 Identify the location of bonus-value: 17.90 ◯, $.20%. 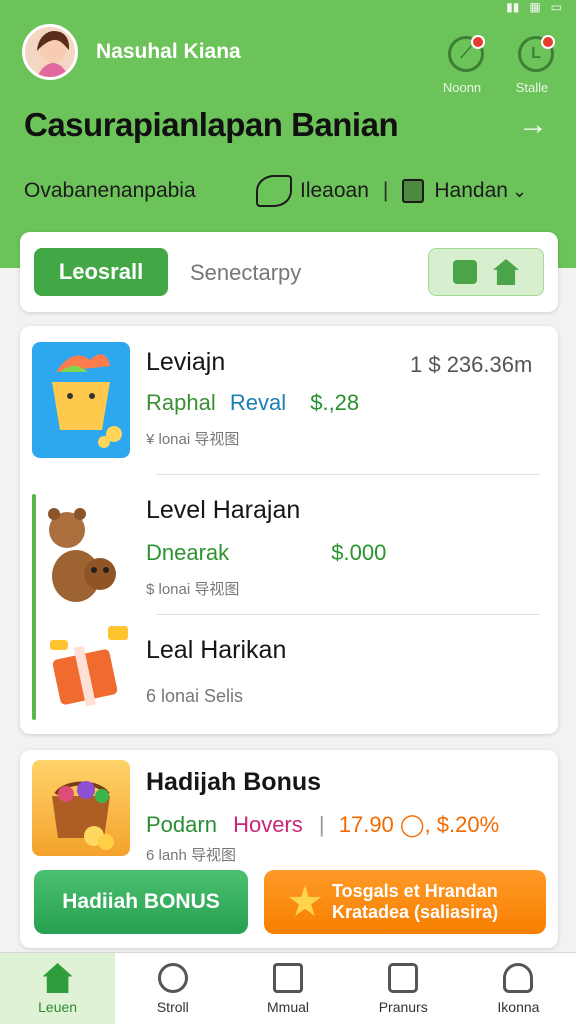
(419, 824).